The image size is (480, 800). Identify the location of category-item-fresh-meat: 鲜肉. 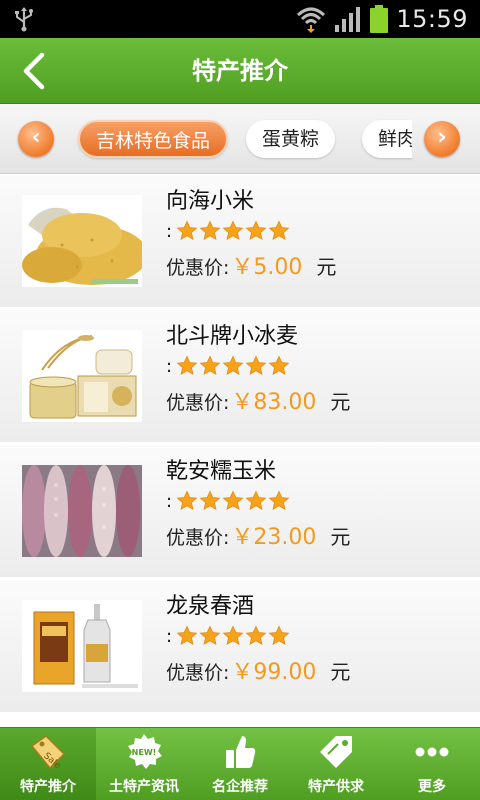
(387, 139).